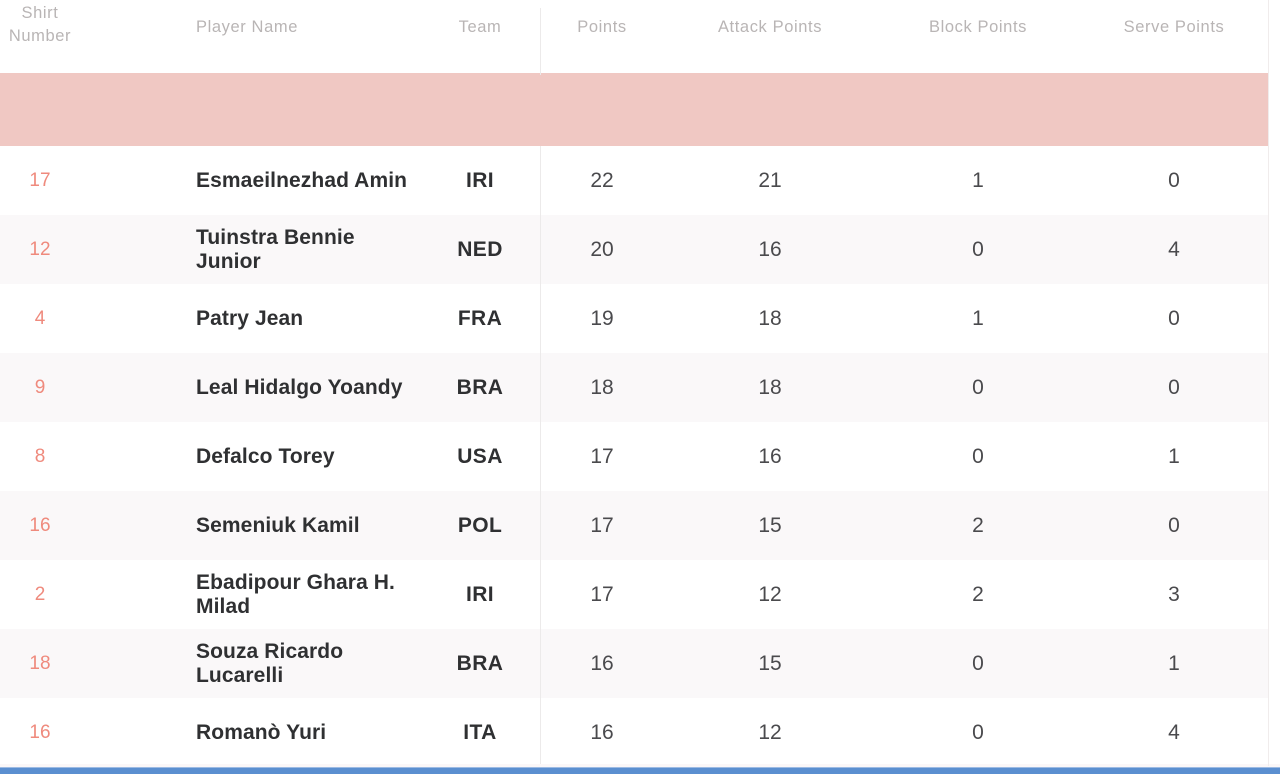 Image resolution: width=1280 pixels, height=774 pixels. I want to click on column-header-attack-points: Attack Points, so click(770, 36).